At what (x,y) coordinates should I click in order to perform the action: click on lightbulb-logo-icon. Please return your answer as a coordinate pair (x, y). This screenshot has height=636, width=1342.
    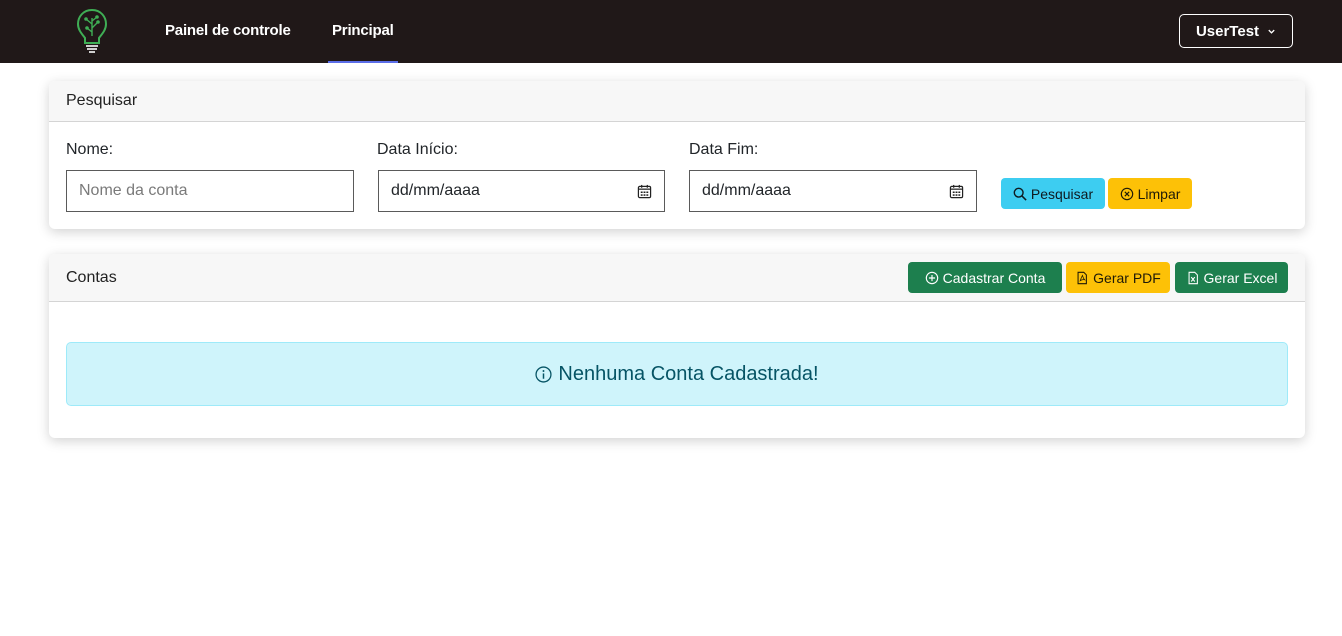
    Looking at the image, I should click on (92, 30).